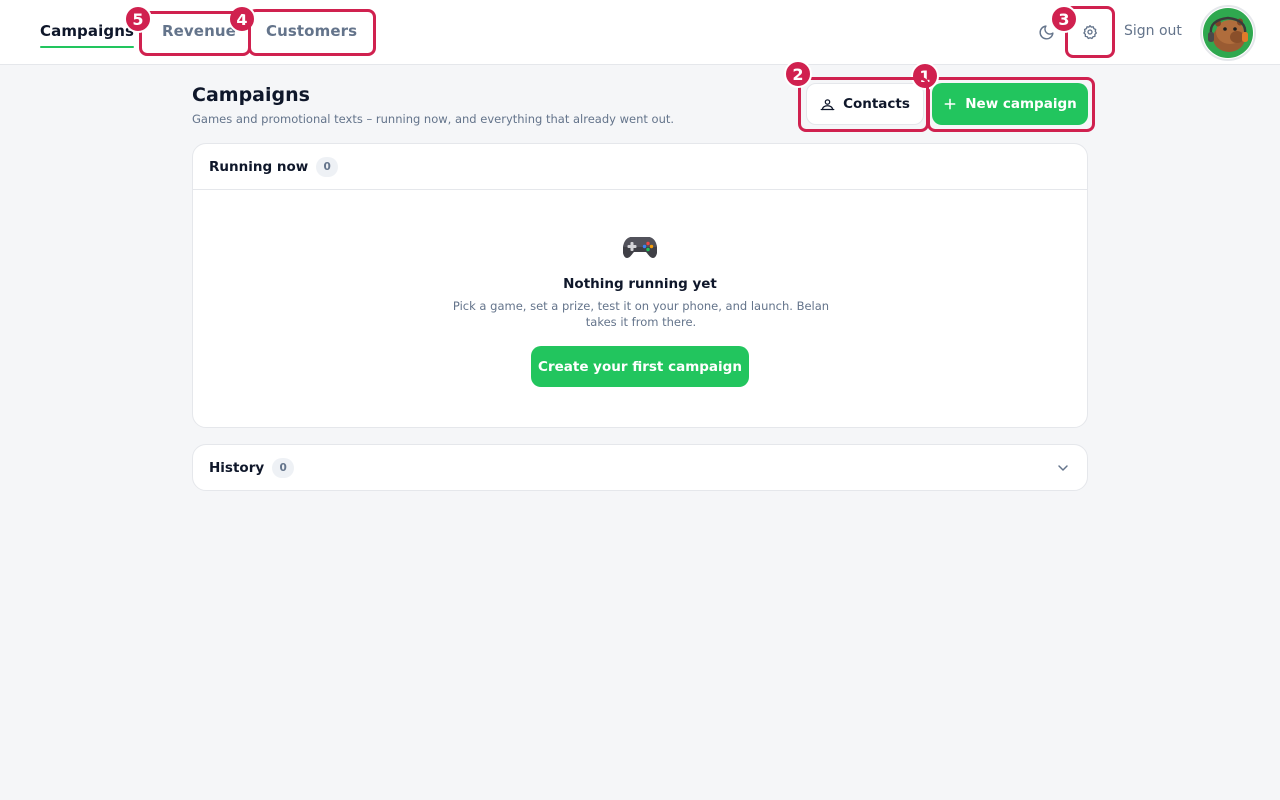 The height and width of the screenshot is (800, 1280). I want to click on running-now-header: Running now 0, so click(640, 167).